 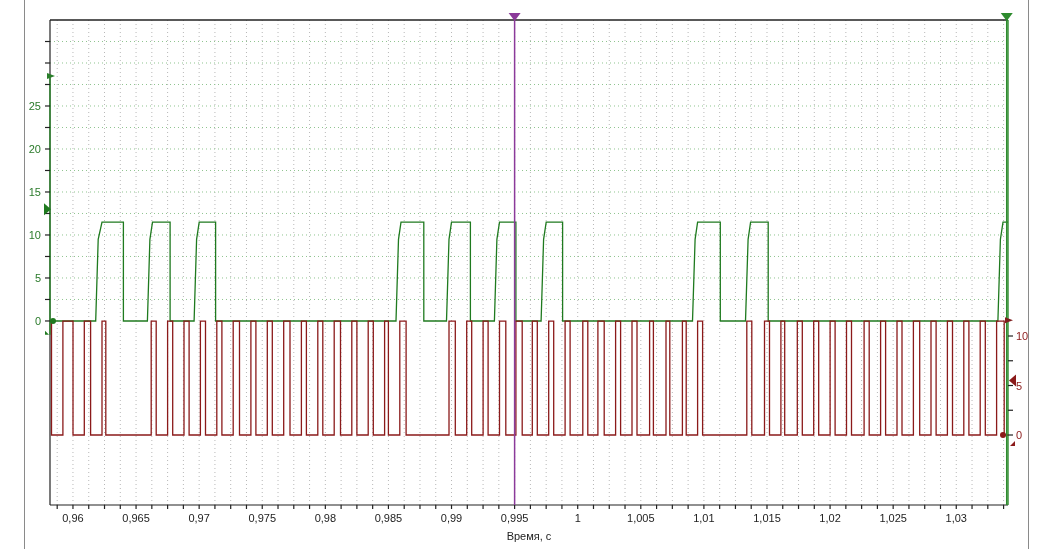 I want to click on x-tick-label: 0,965, so click(x=136, y=518).